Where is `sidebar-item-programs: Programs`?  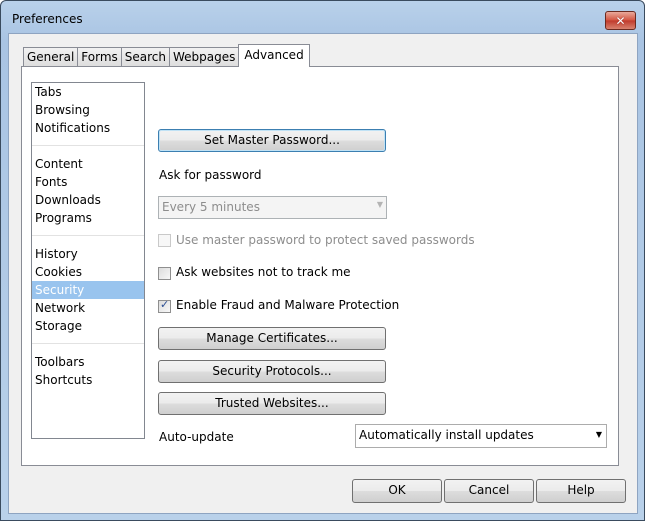
sidebar-item-programs: Programs is located at coordinates (88, 218).